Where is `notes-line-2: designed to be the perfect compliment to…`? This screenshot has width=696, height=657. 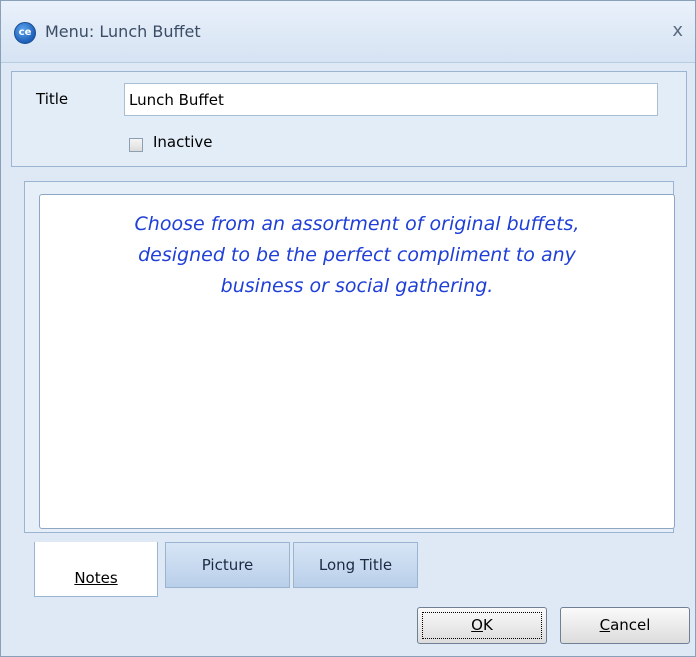
notes-line-2: designed to be the perfect compliment to… is located at coordinates (357, 255).